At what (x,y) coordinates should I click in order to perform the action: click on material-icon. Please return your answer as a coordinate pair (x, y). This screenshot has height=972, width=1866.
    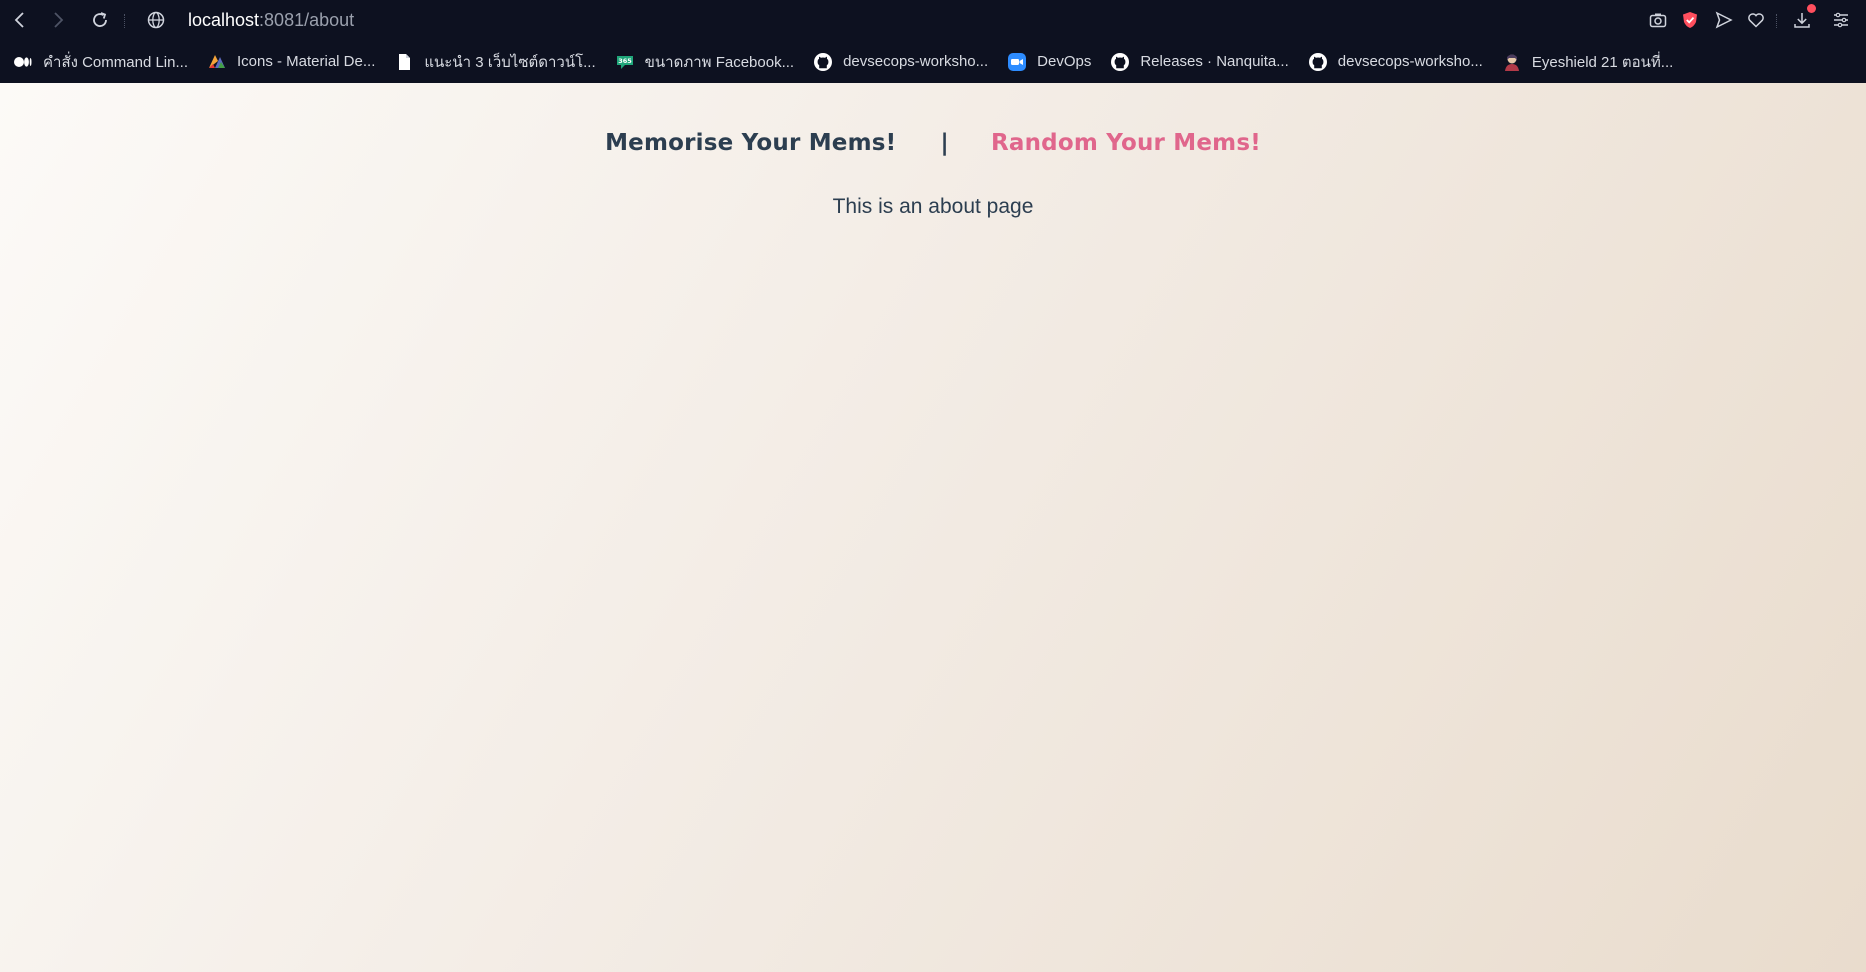
    Looking at the image, I should click on (217, 62).